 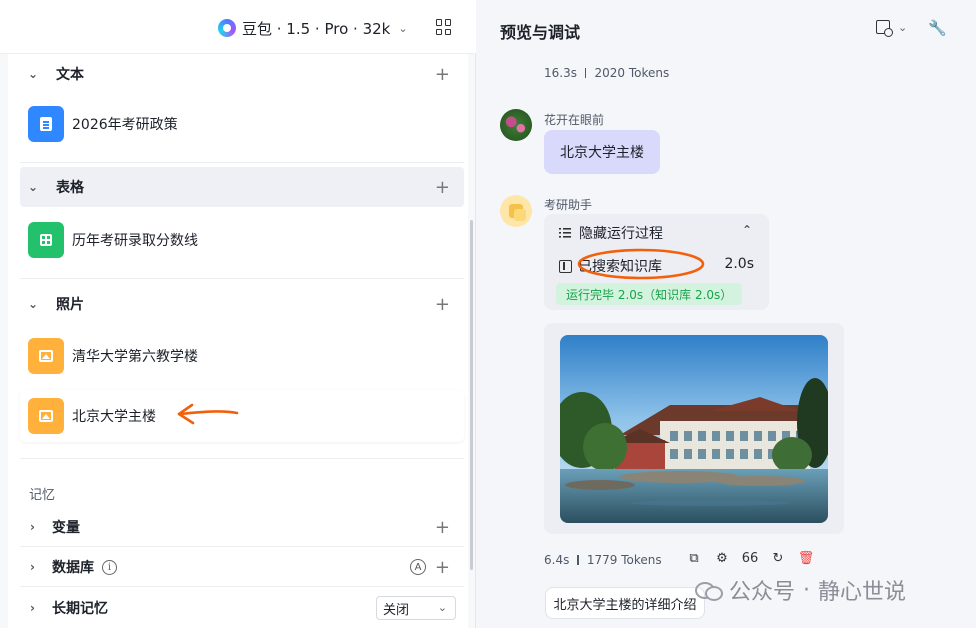 What do you see at coordinates (632, 73) in the screenshot?
I see `reply-tokens: 2020 Tokens` at bounding box center [632, 73].